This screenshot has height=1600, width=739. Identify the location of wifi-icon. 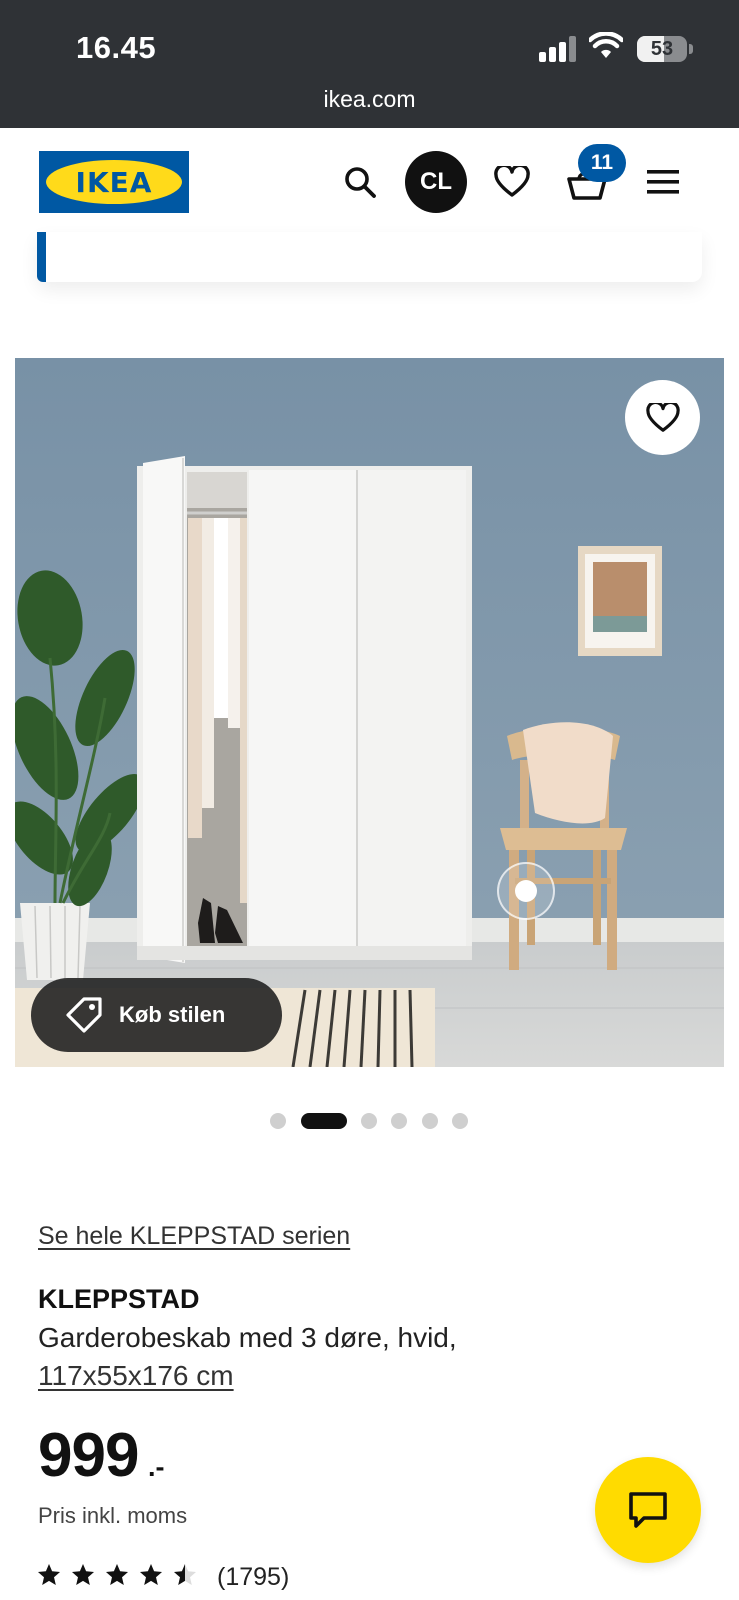
(606, 48).